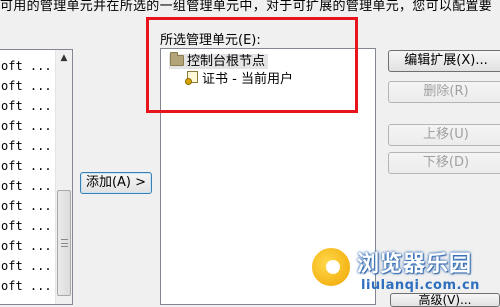 Image resolution: width=500 pixels, height=307 pixels. I want to click on watermark-domain: liulanqi.com.cn, so click(420, 285).